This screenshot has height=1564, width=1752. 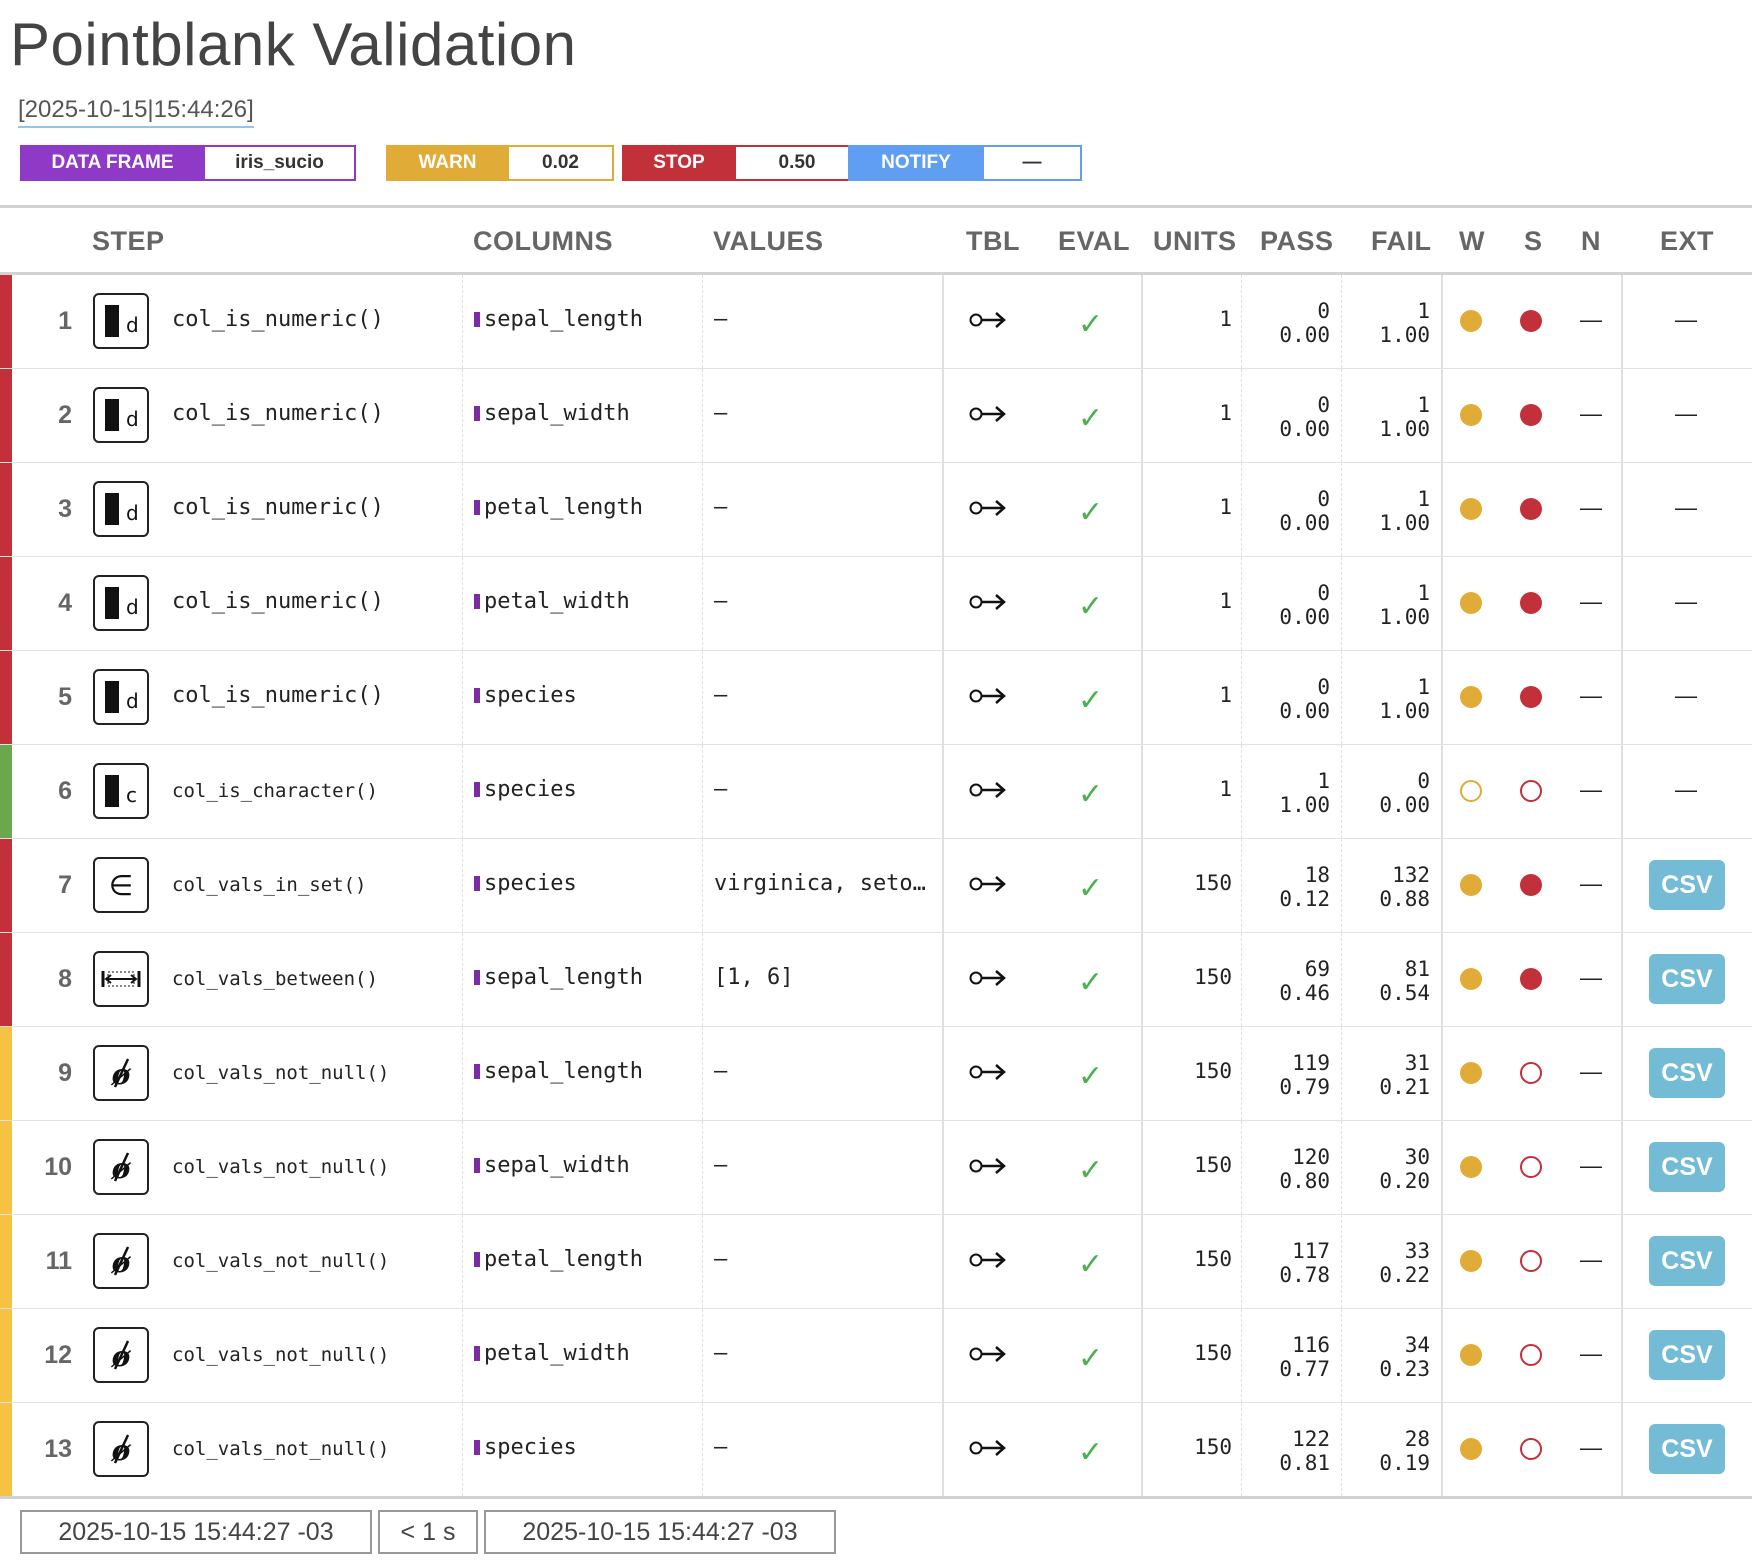 What do you see at coordinates (543, 241) in the screenshot?
I see `header-columns: COLUMNS` at bounding box center [543, 241].